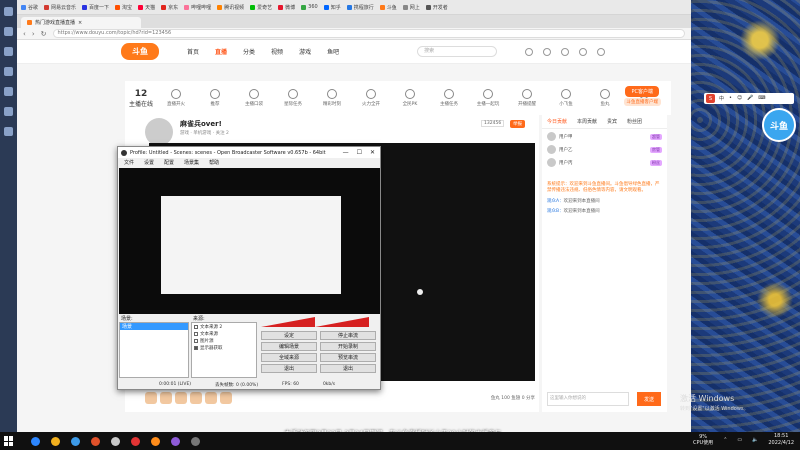  Describe the element at coordinates (649, 399) in the screenshot. I see `send-button: 发送` at that location.